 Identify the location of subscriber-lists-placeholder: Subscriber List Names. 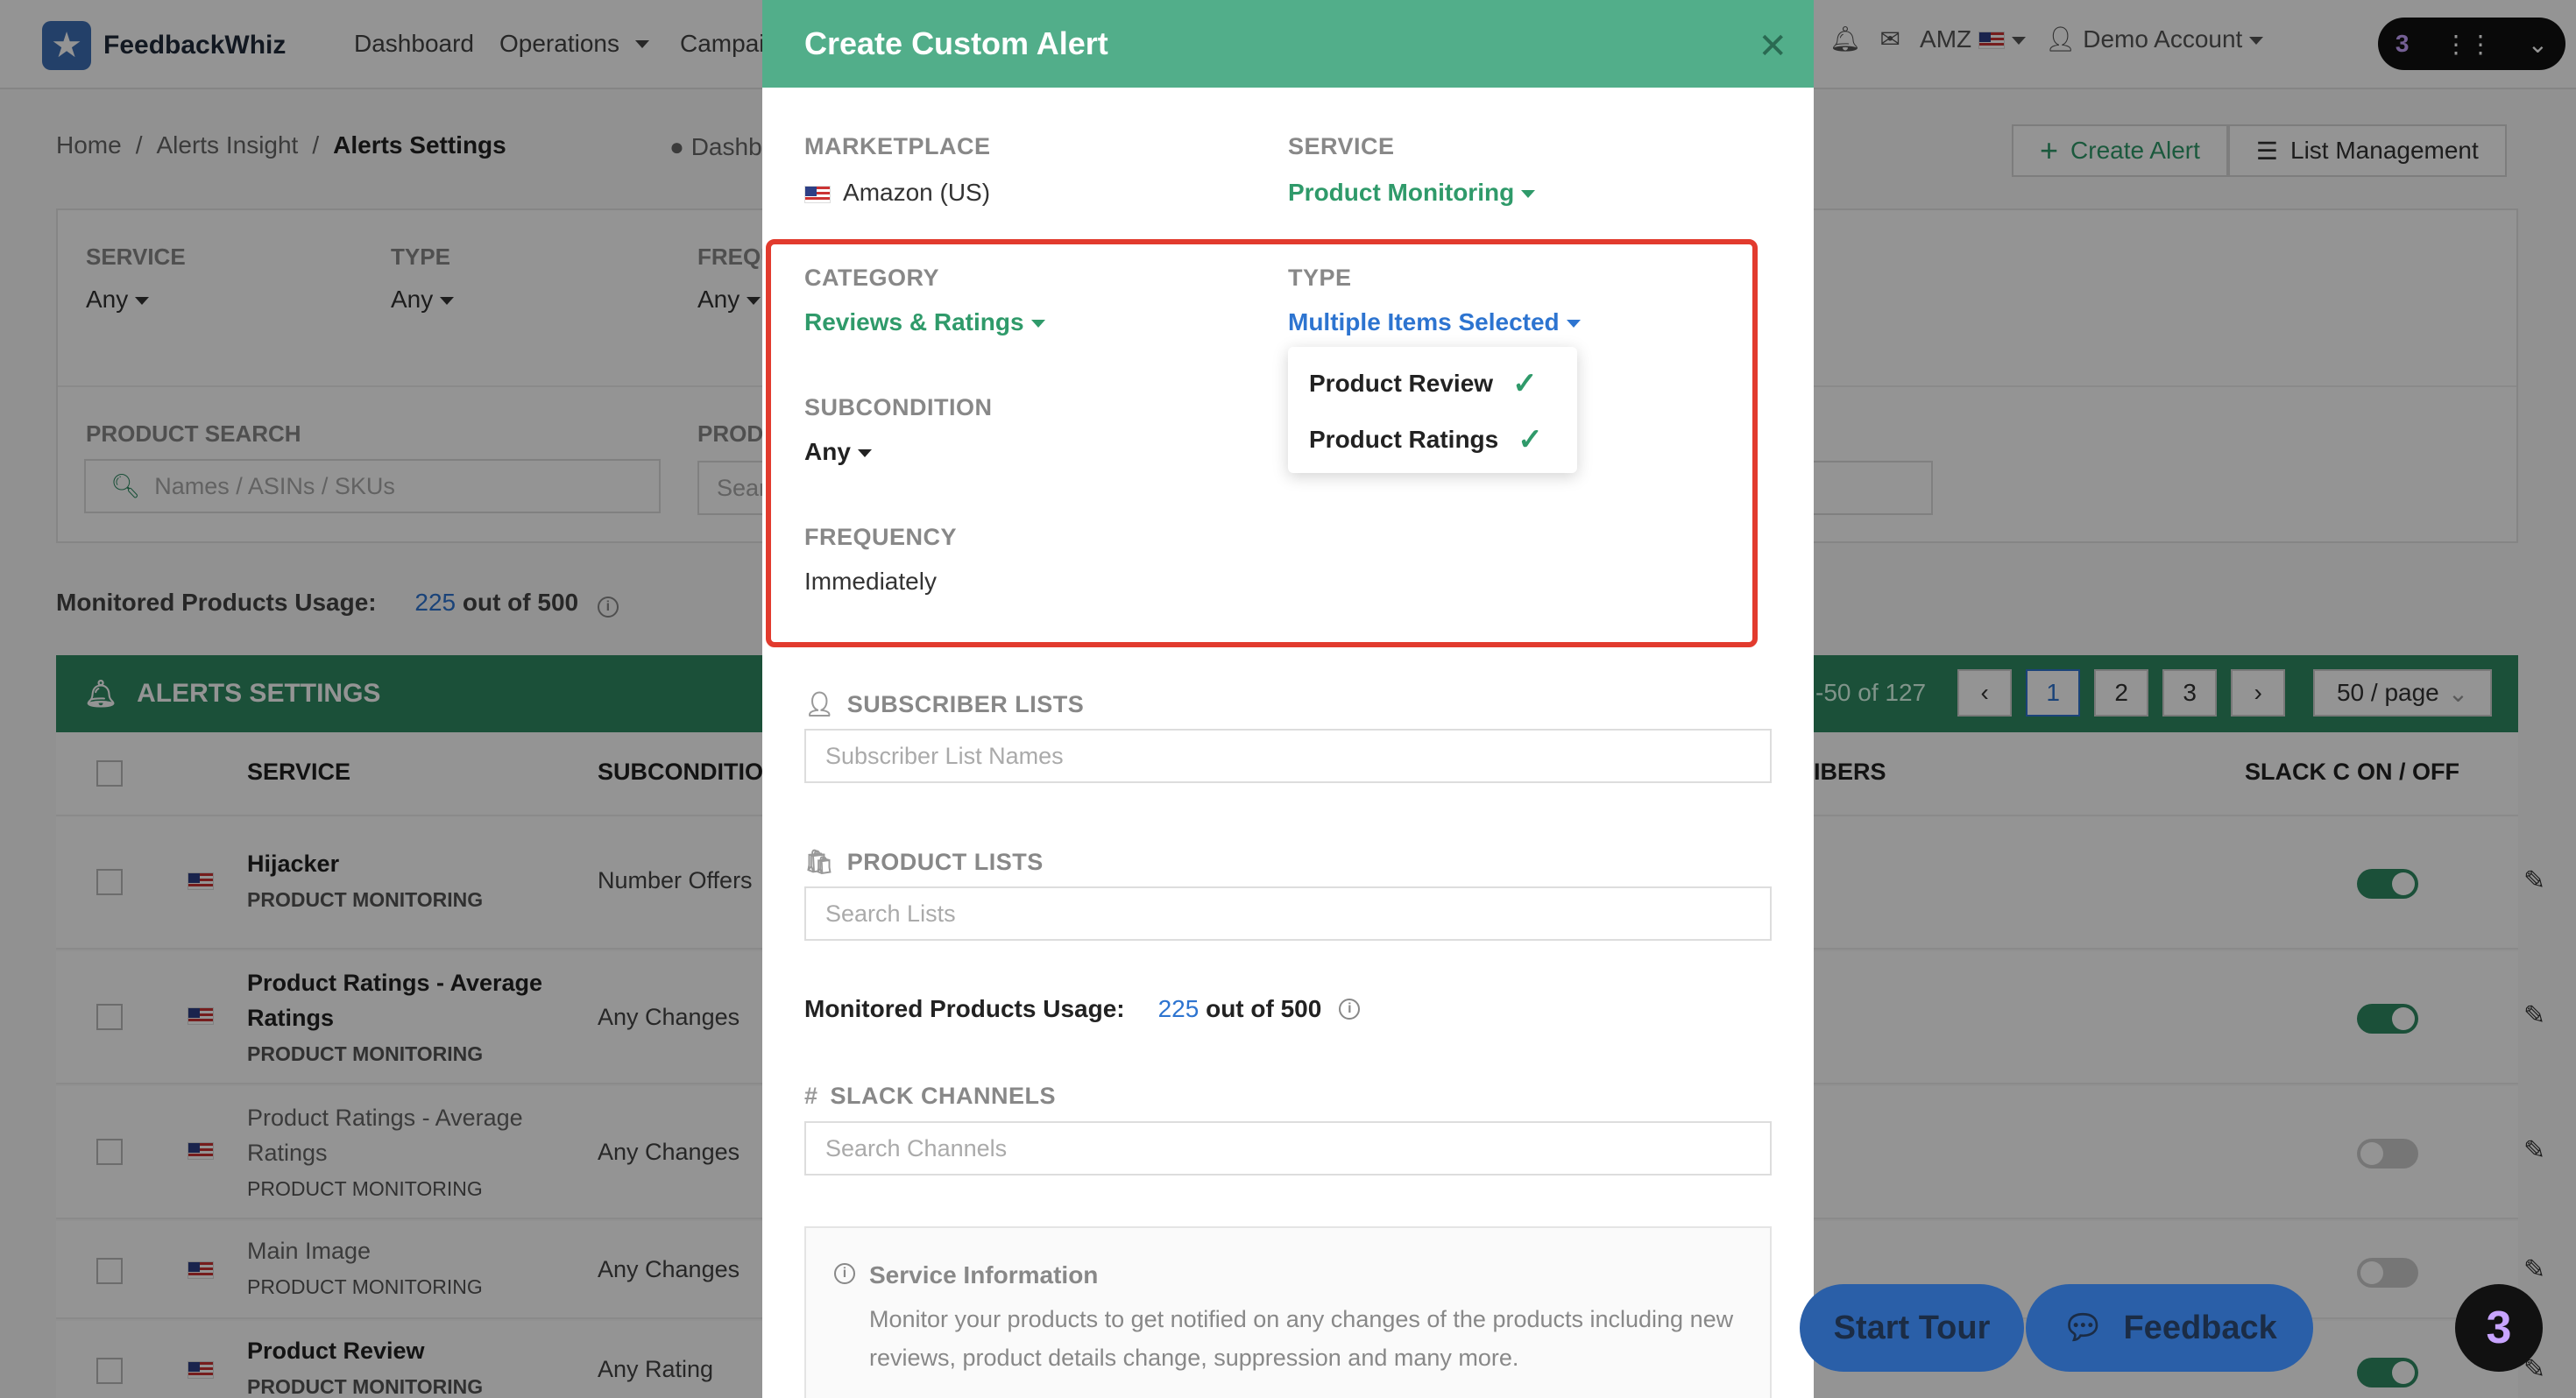
(944, 755).